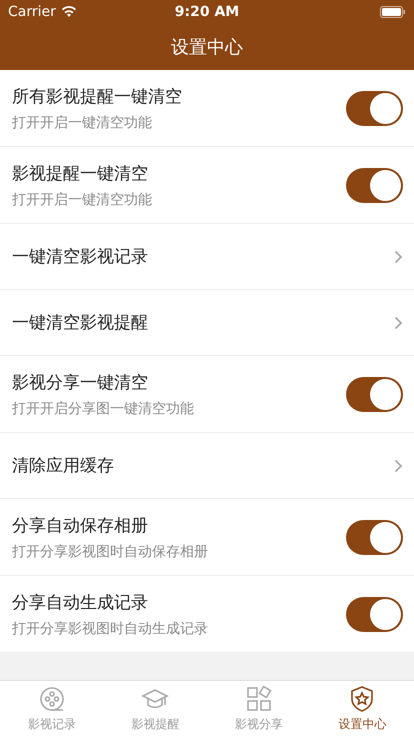 The width and height of the screenshot is (414, 736). I want to click on battery-icon, so click(393, 12).